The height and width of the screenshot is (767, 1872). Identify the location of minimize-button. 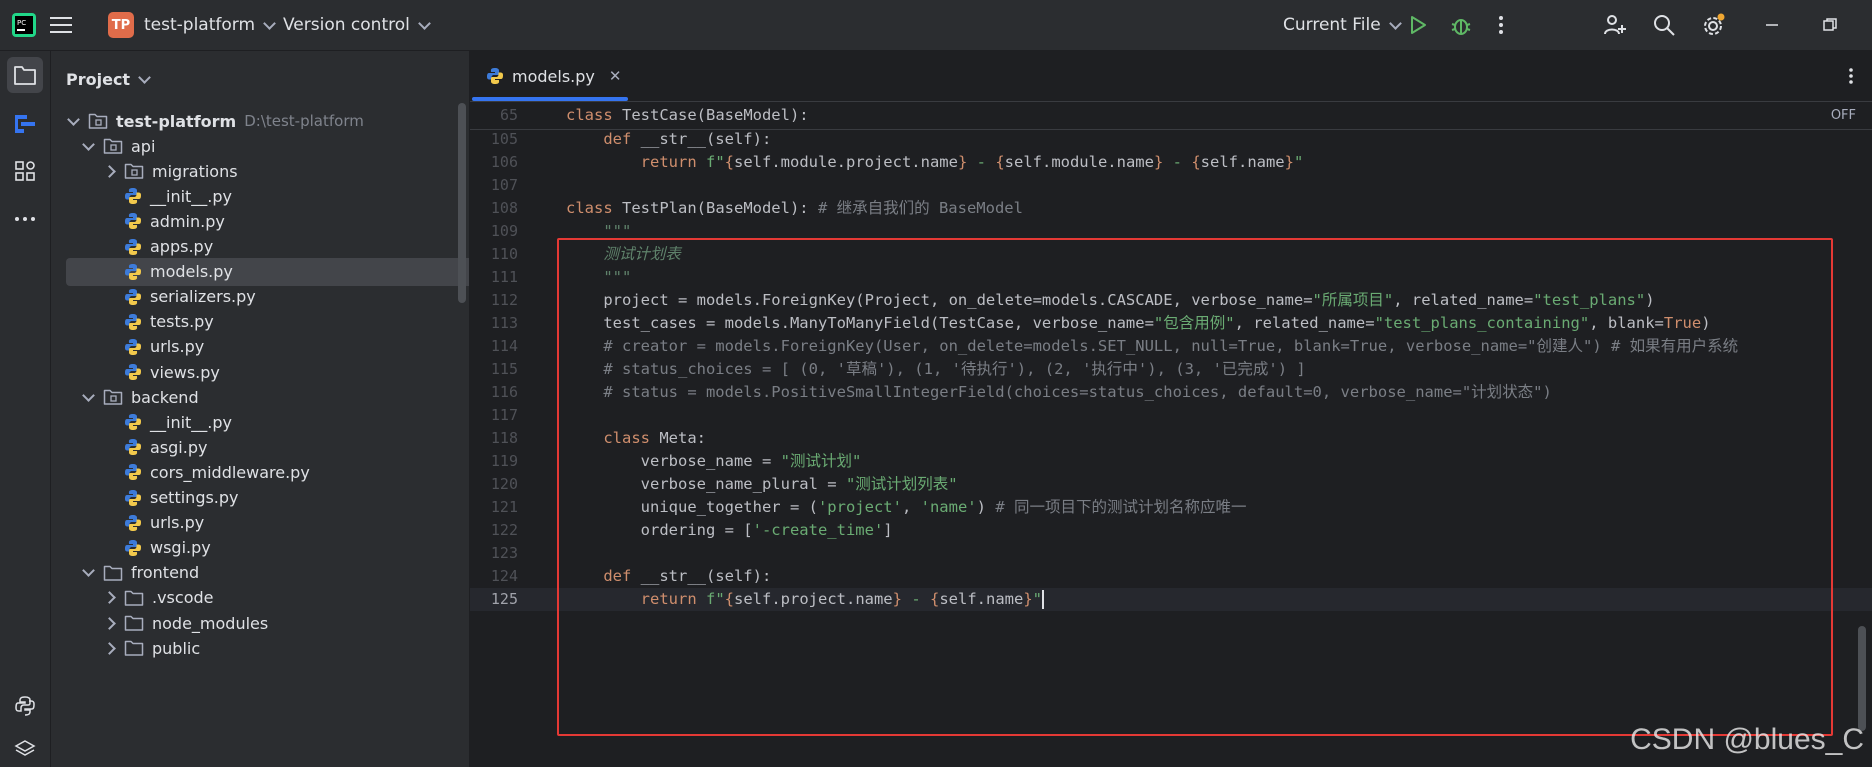
(1772, 25).